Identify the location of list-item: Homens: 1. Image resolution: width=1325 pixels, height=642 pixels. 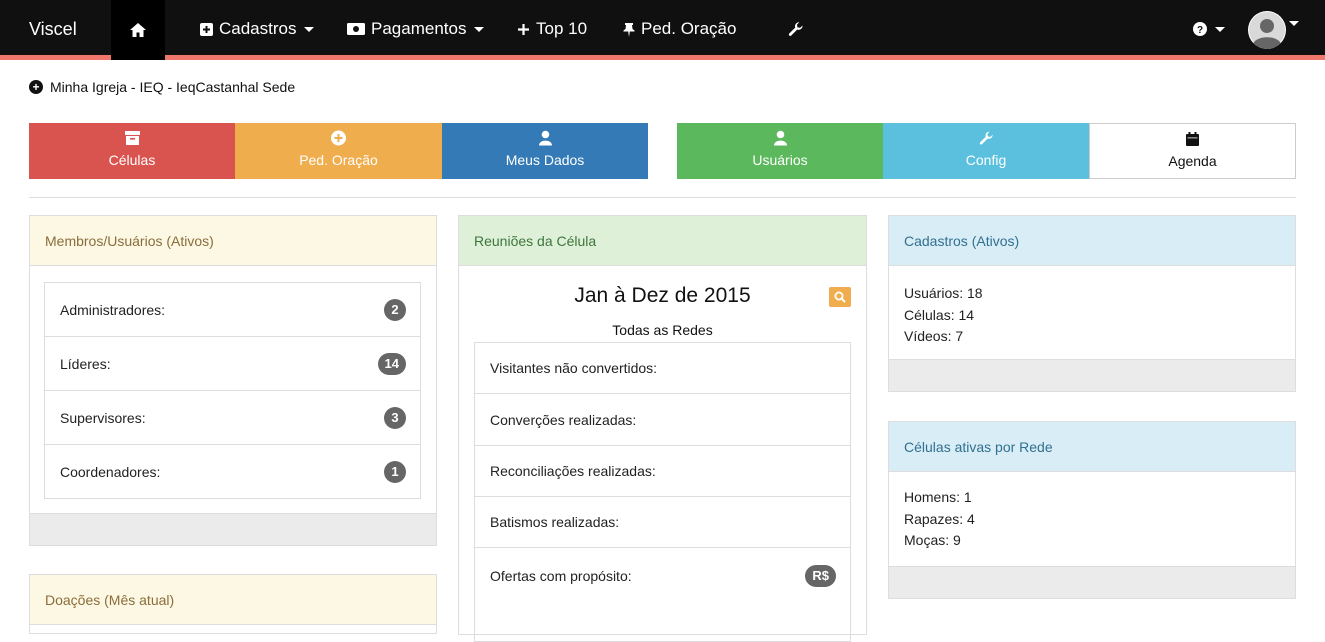
(938, 497).